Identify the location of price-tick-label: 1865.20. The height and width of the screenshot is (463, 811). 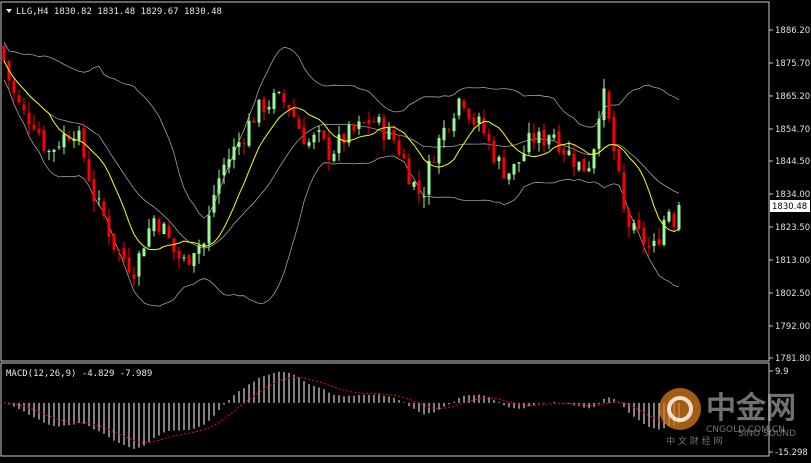
(792, 97).